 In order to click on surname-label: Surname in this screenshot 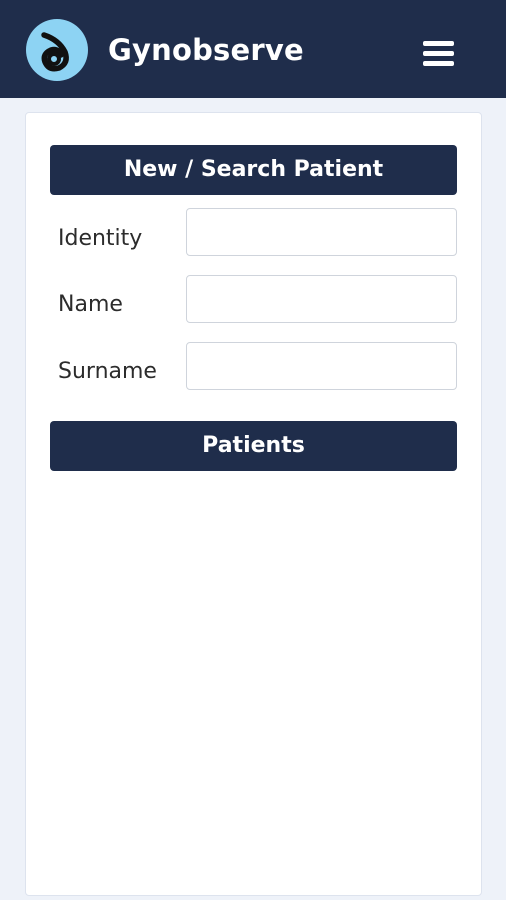, I will do `click(107, 371)`.